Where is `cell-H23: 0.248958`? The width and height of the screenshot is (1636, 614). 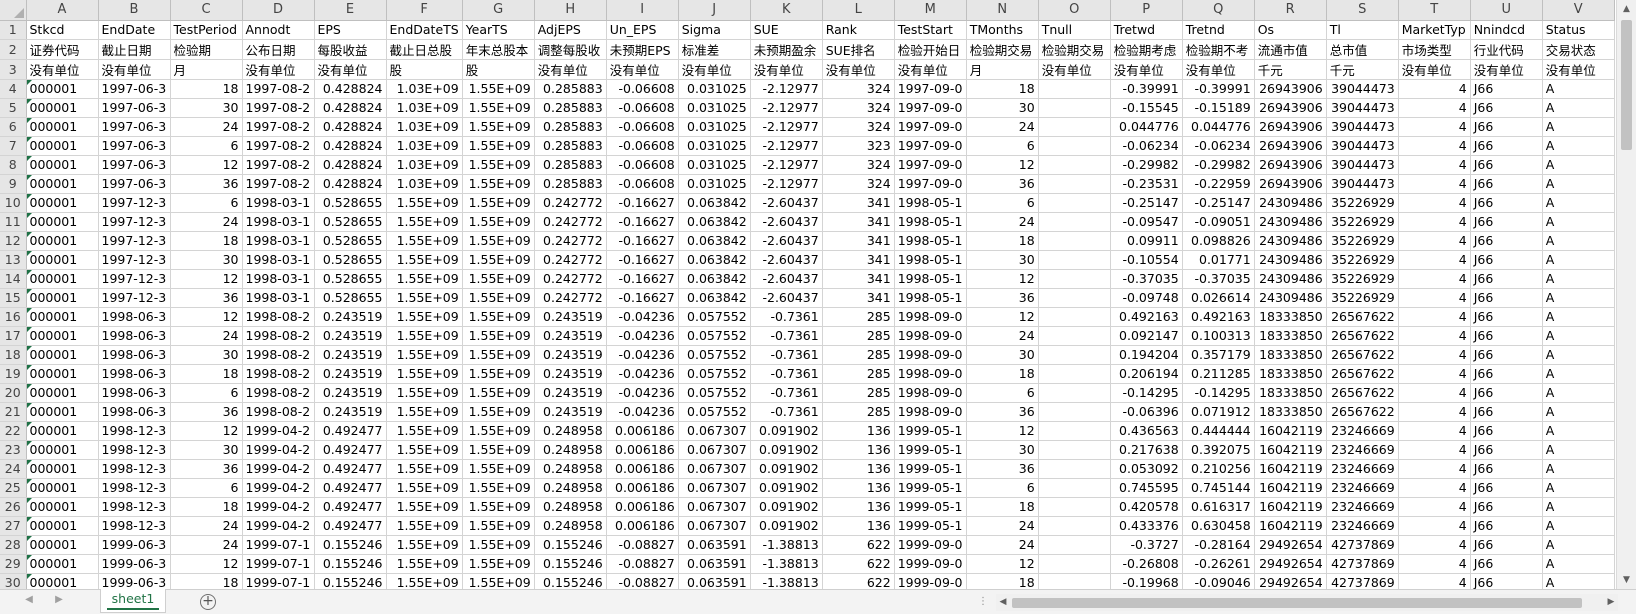 cell-H23: 0.248958 is located at coordinates (570, 450).